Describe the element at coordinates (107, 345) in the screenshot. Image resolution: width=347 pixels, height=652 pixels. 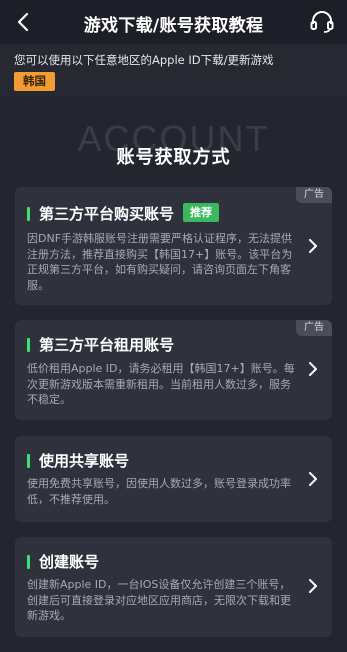
I see `card-title: 第三方平台租用账号` at that location.